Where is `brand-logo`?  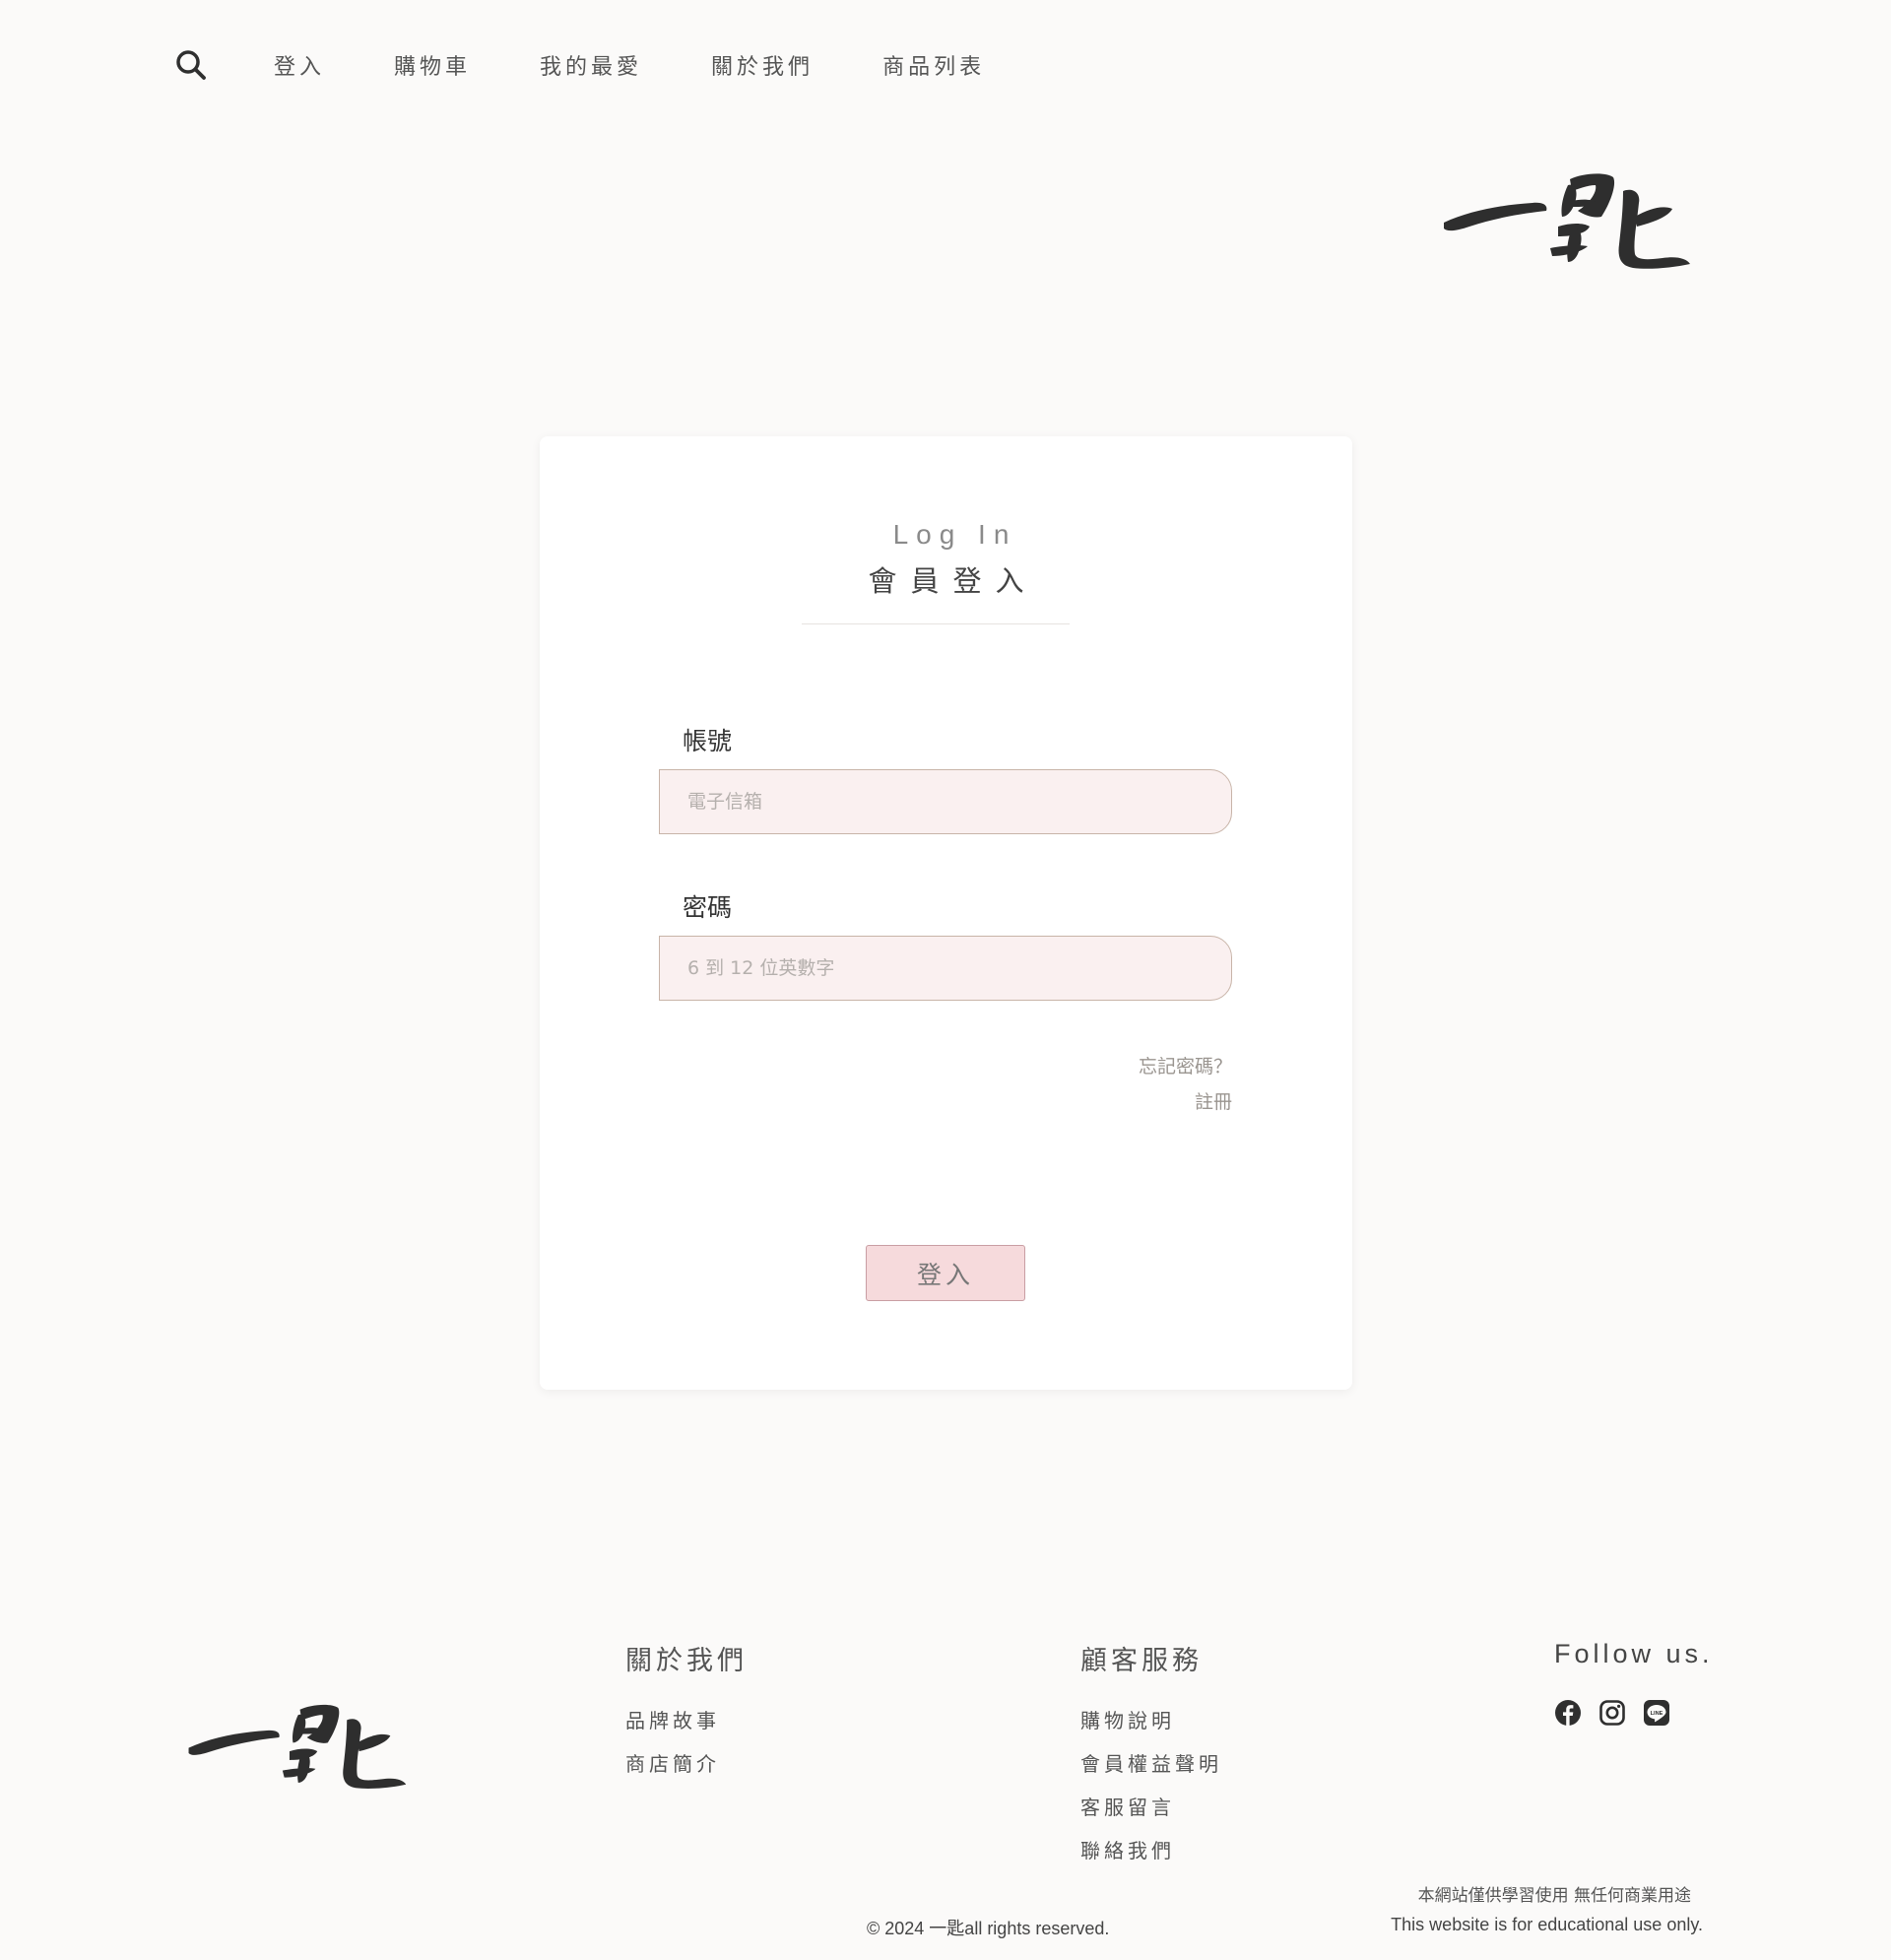
brand-logo is located at coordinates (1566, 219).